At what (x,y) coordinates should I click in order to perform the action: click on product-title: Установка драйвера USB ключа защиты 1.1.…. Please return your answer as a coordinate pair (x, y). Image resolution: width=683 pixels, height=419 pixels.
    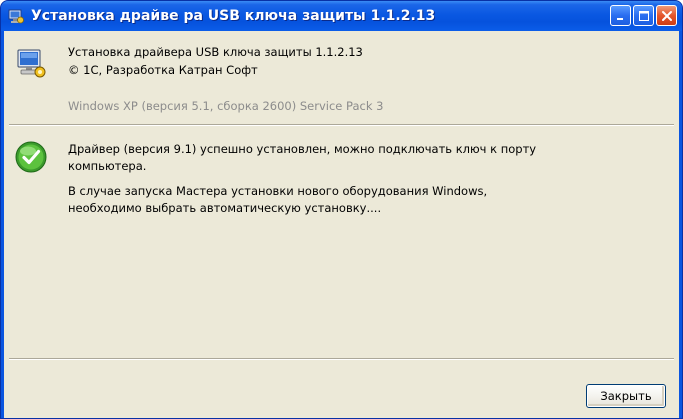
    Looking at the image, I should click on (215, 52).